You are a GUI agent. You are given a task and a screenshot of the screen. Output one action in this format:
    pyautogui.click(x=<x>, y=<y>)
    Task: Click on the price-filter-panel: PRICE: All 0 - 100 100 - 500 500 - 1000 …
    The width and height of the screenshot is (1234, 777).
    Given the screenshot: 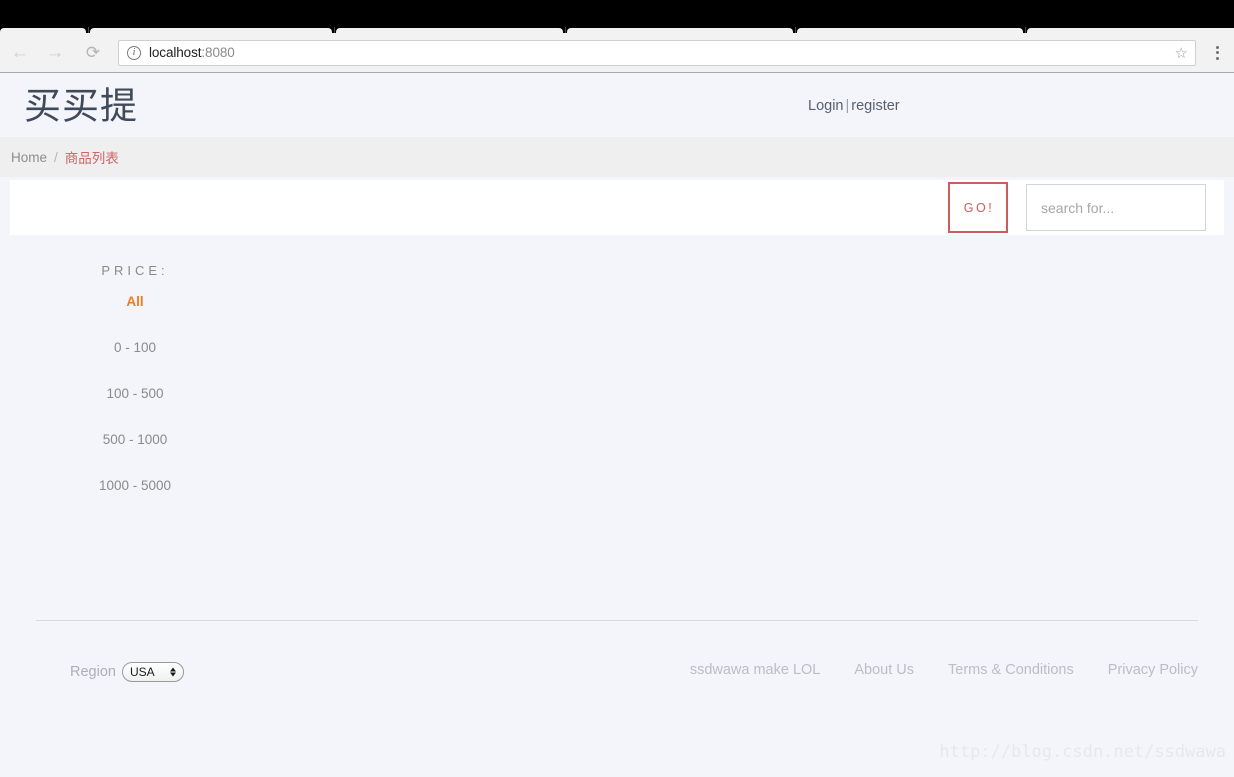 What is the action you would take?
    pyautogui.click(x=130, y=379)
    